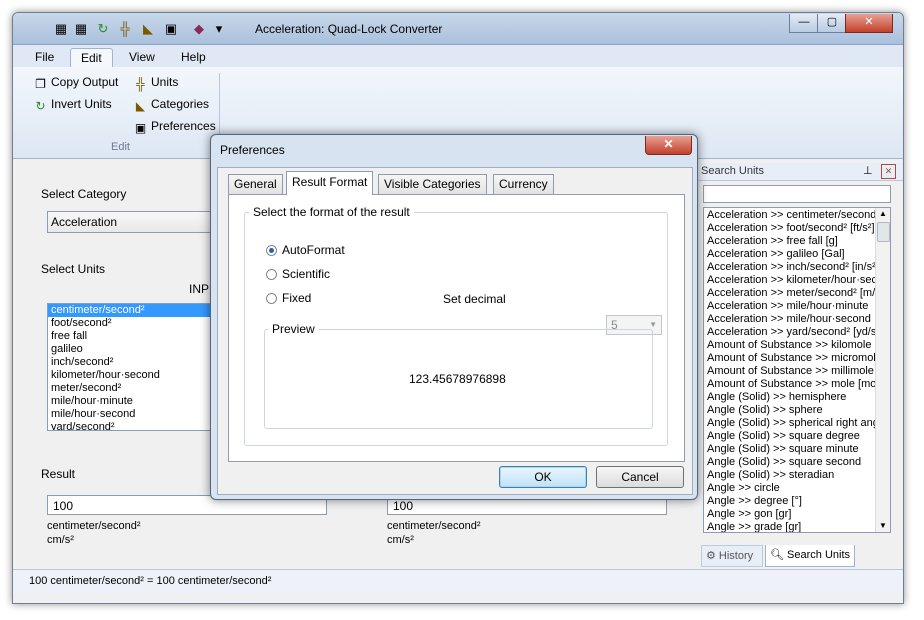 This screenshot has height=620, width=924. Describe the element at coordinates (790, 306) in the screenshot. I see `list-item: Acceleration >> mile/hour·minute` at that location.